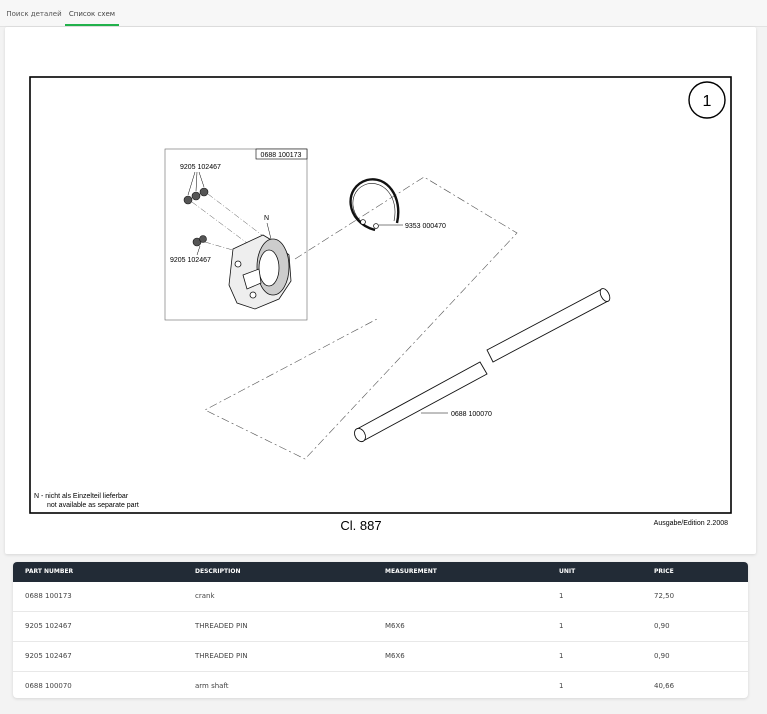 The image size is (767, 714). What do you see at coordinates (218, 571) in the screenshot?
I see `header-description: DESCRIPTION` at bounding box center [218, 571].